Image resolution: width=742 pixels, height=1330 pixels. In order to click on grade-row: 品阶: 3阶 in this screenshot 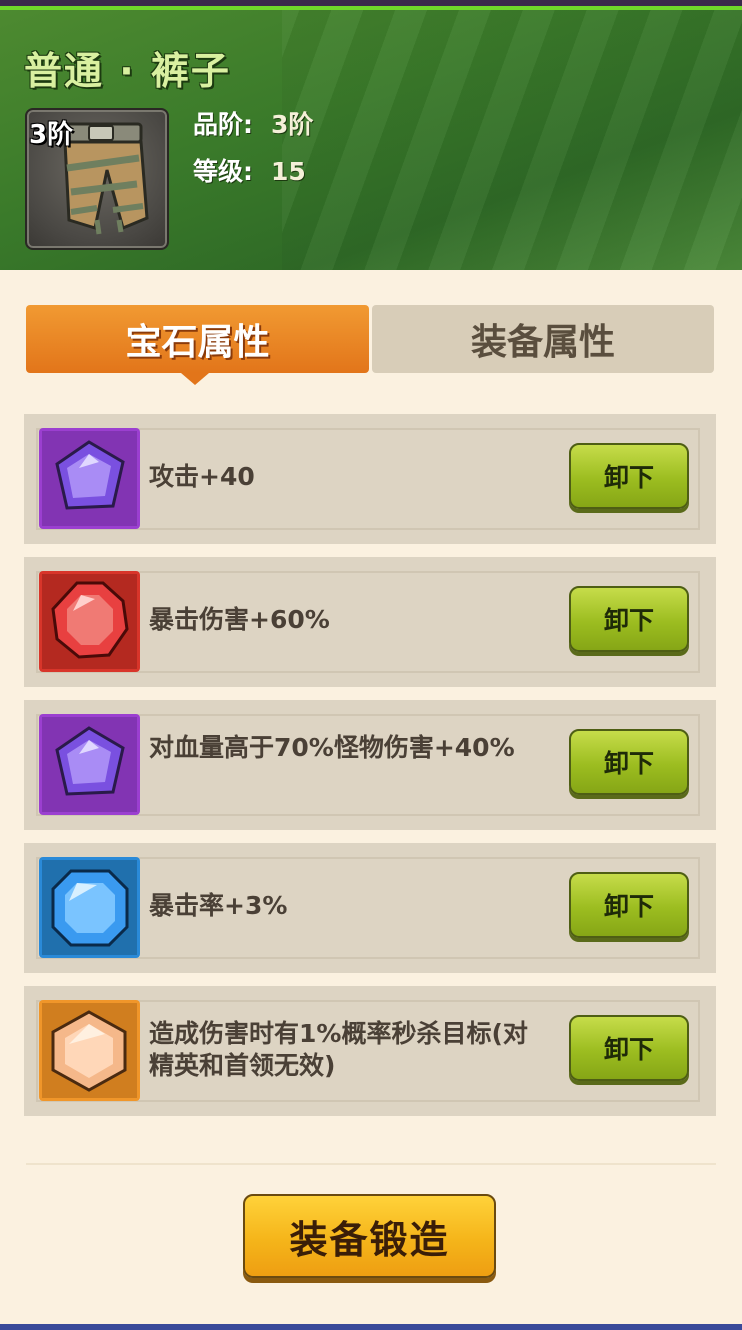, I will do `click(253, 123)`.